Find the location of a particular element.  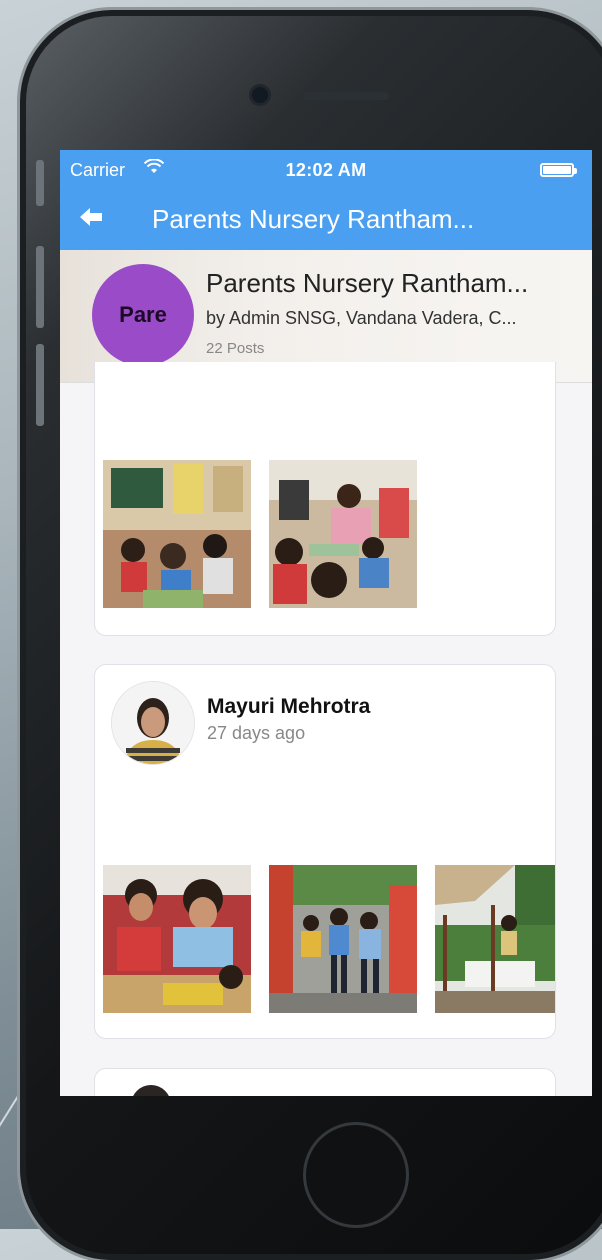

group-post-count: 22 Posts is located at coordinates (235, 348).